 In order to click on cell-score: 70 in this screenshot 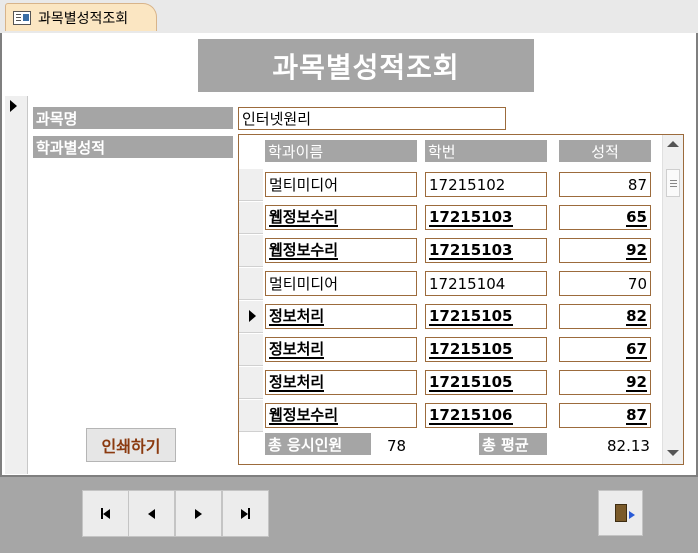, I will do `click(605, 283)`.